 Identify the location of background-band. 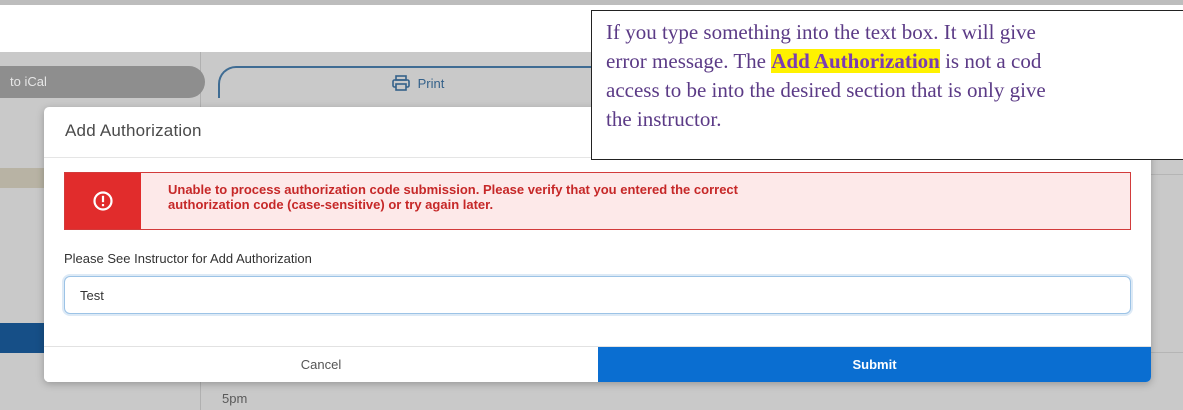
(22, 178).